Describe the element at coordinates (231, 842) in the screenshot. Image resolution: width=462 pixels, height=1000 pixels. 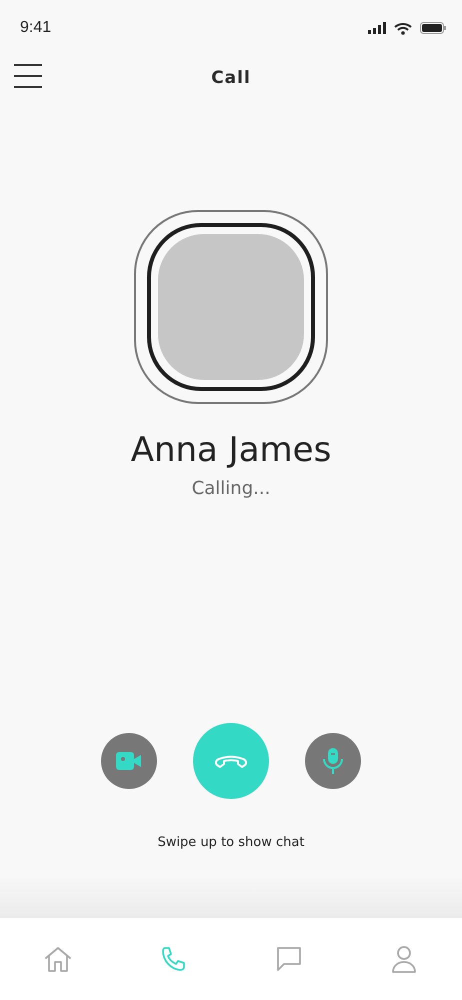
I see `swipe-hint: Swipe up to show chat` at that location.